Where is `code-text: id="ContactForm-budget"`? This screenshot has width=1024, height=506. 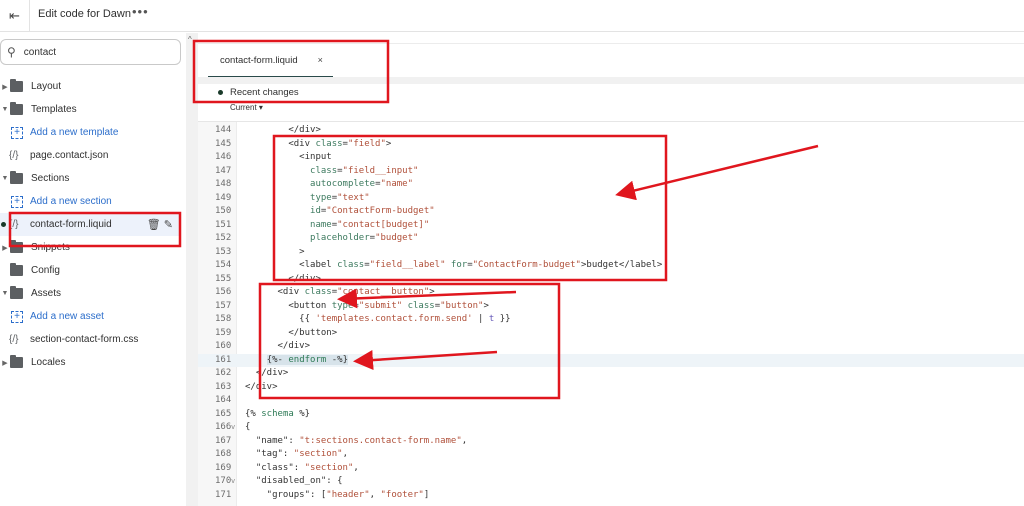 code-text: id="ContactForm-budget" is located at coordinates (336, 212).